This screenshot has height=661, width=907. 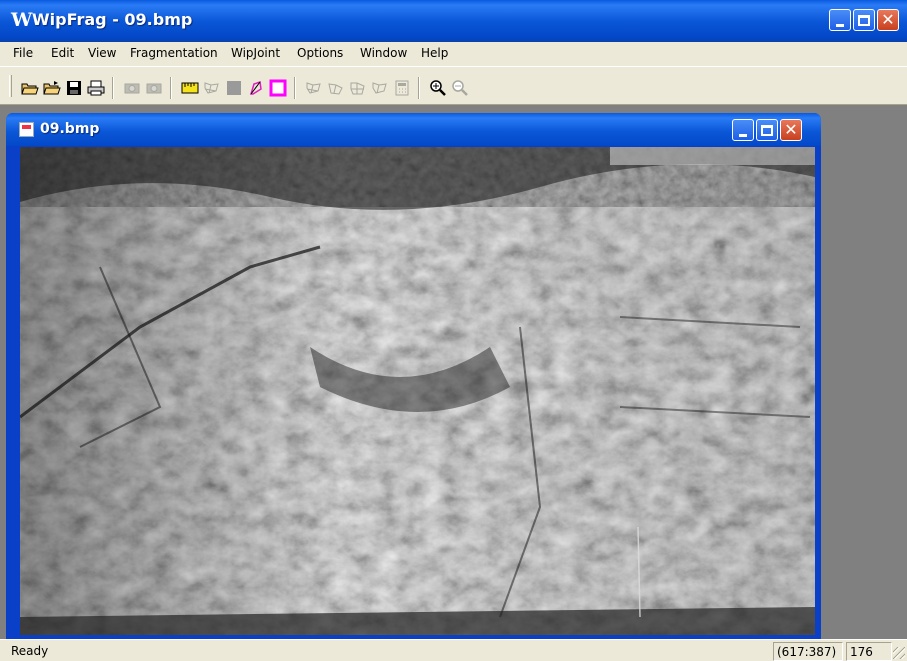 I want to click on gray-square-icon, so click(x=234, y=88).